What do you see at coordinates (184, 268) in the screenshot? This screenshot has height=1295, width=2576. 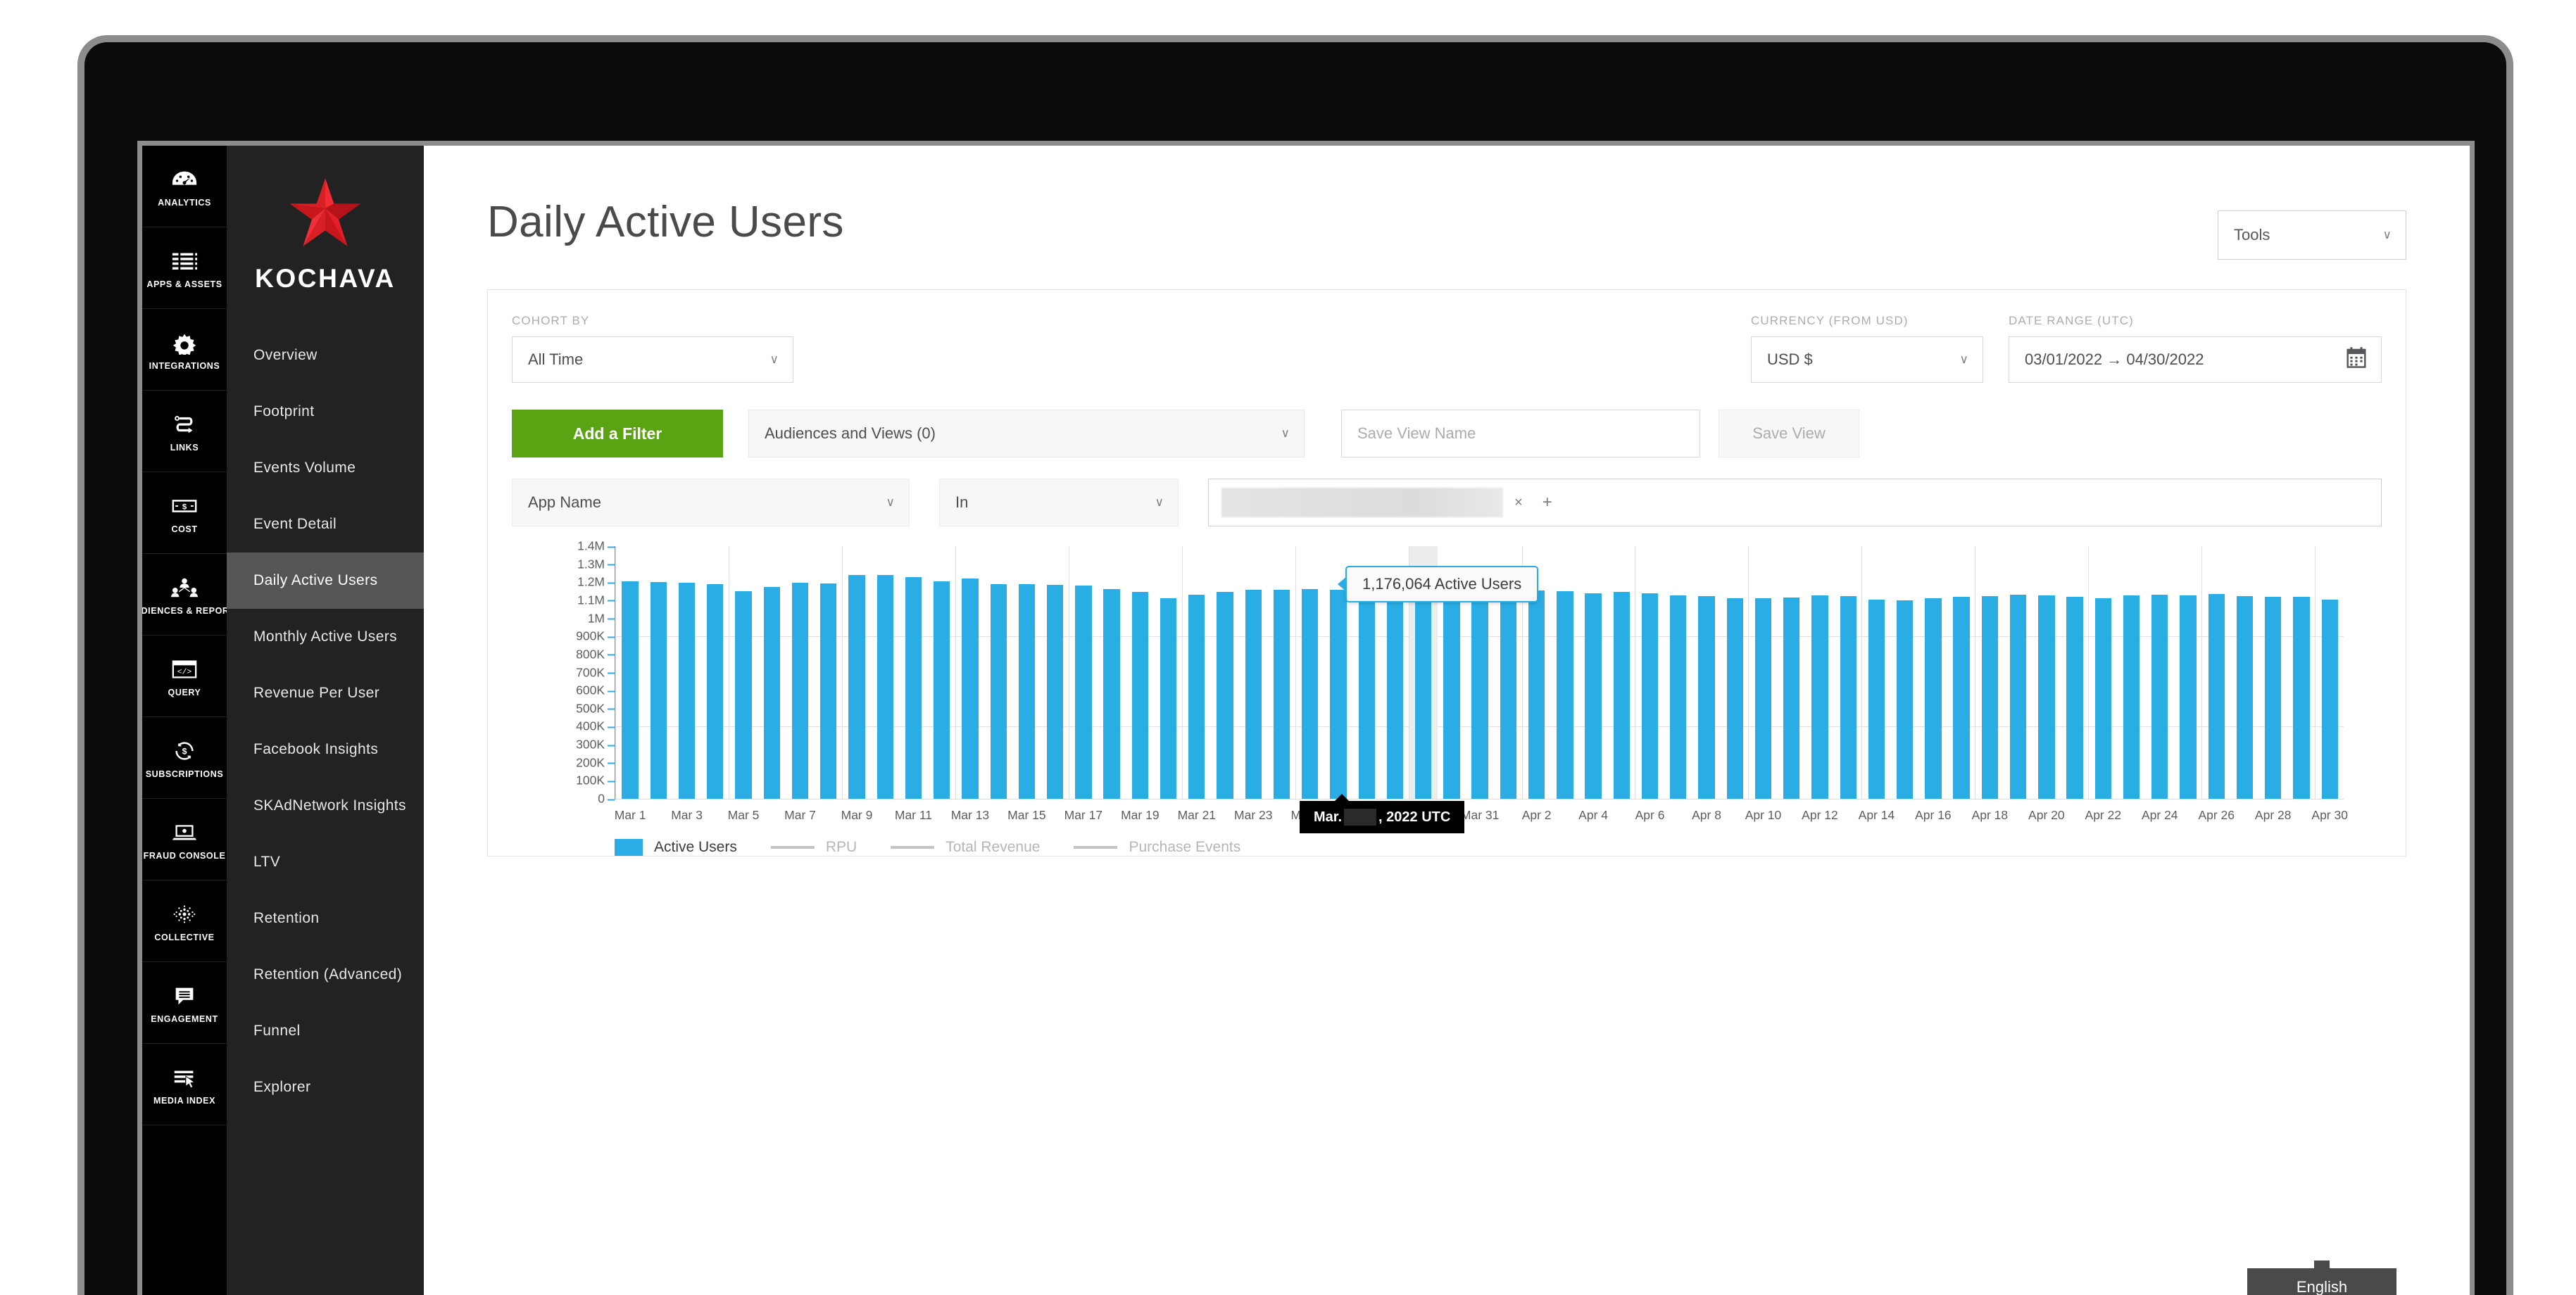 I see `rail-item-apps-assets: APPS & ASSETS` at bounding box center [184, 268].